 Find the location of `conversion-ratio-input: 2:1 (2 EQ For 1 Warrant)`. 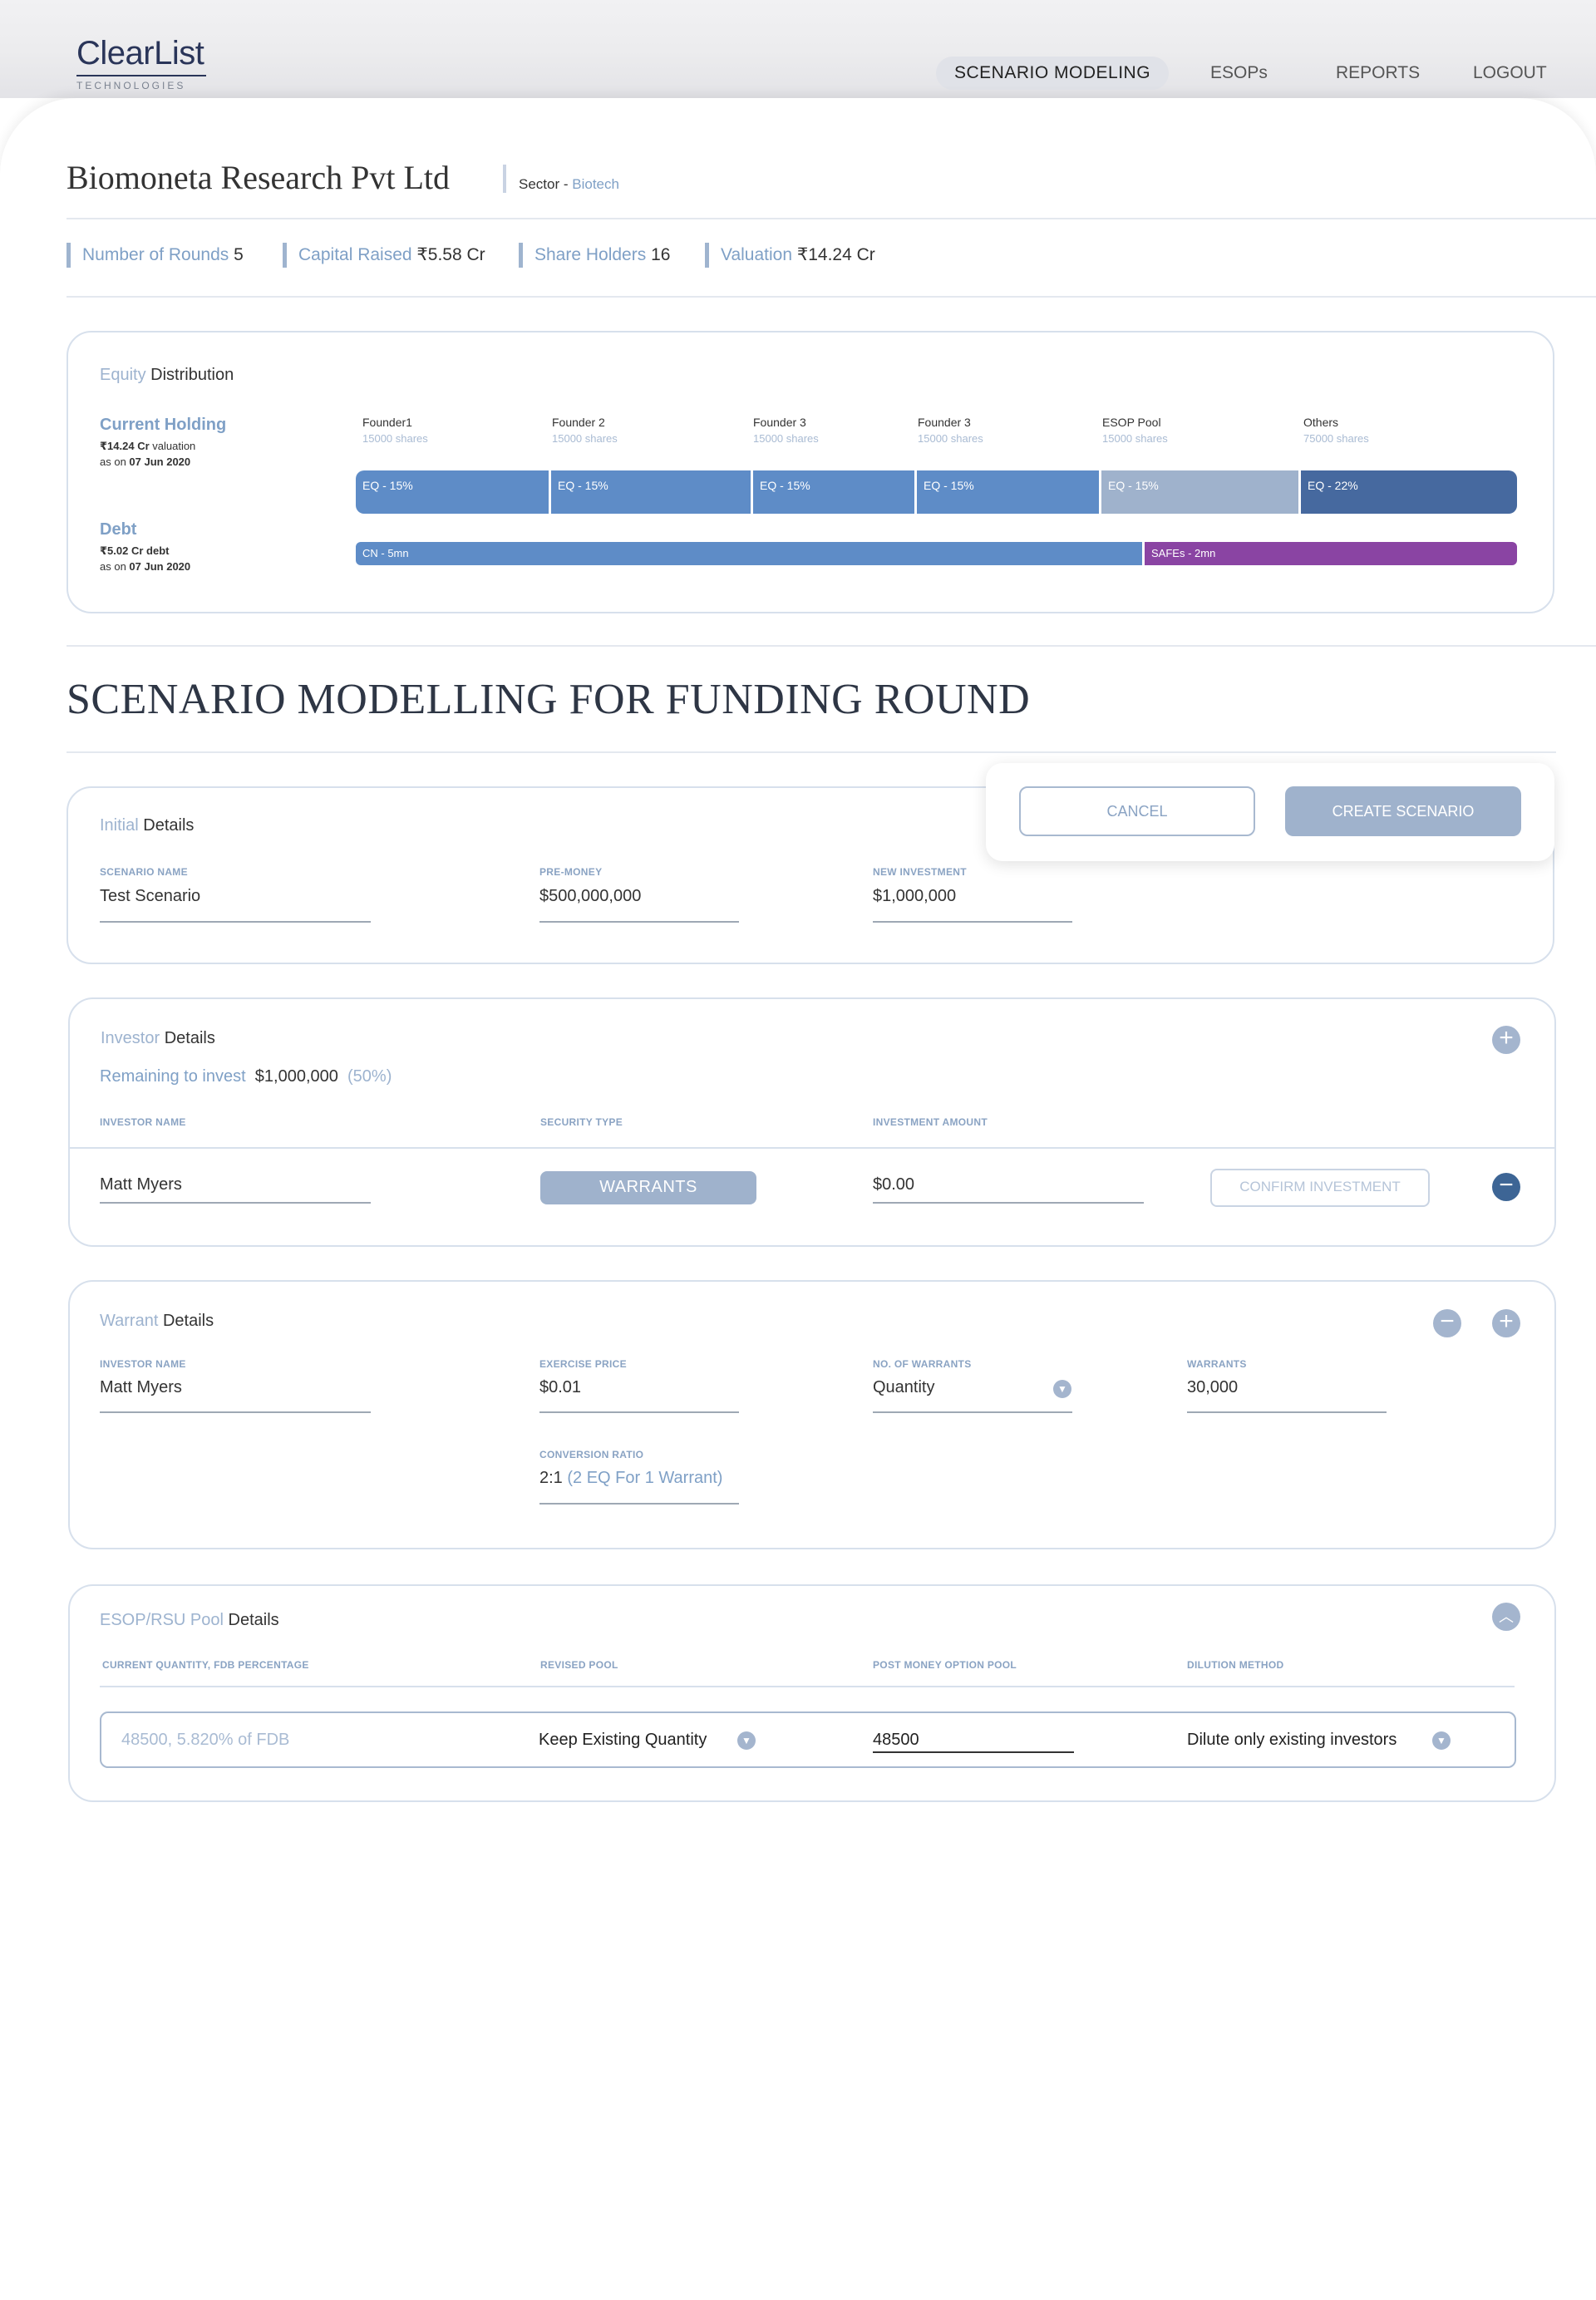

conversion-ratio-input: 2:1 (2 EQ For 1 Warrant) is located at coordinates (630, 1479).